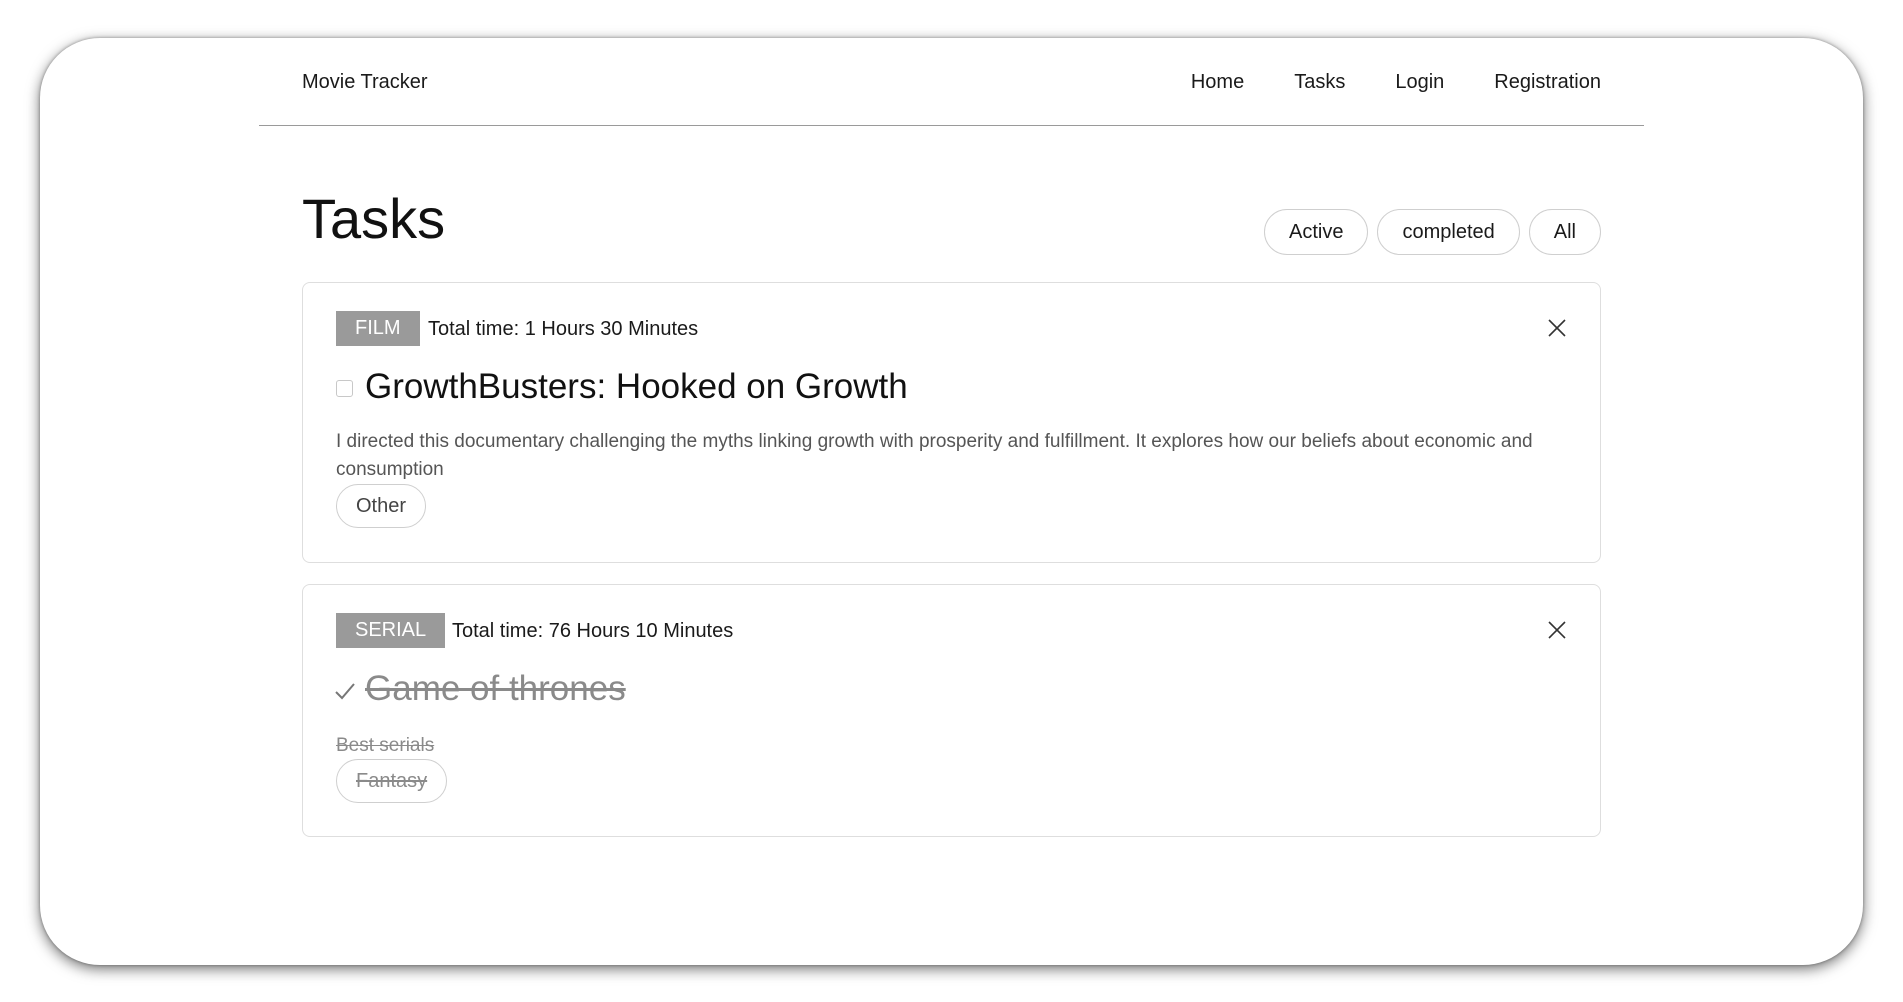 The height and width of the screenshot is (1002, 1903). I want to click on total-time: Total time: 76 Hours 10 Minutes, so click(593, 631).